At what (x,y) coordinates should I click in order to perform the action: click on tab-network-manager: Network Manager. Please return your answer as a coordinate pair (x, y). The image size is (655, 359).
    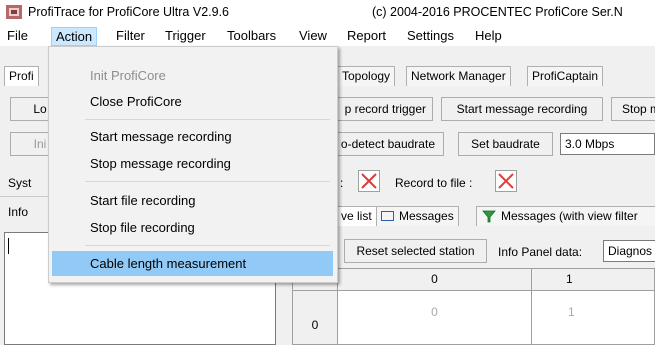
    Looking at the image, I should click on (458, 76).